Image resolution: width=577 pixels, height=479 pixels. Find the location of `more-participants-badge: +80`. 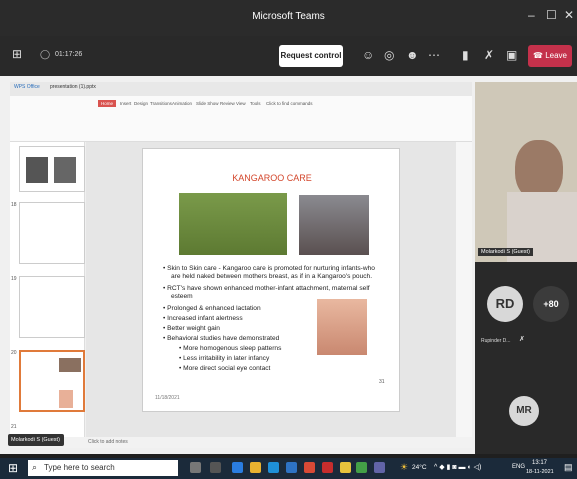

more-participants-badge: +80 is located at coordinates (551, 304).